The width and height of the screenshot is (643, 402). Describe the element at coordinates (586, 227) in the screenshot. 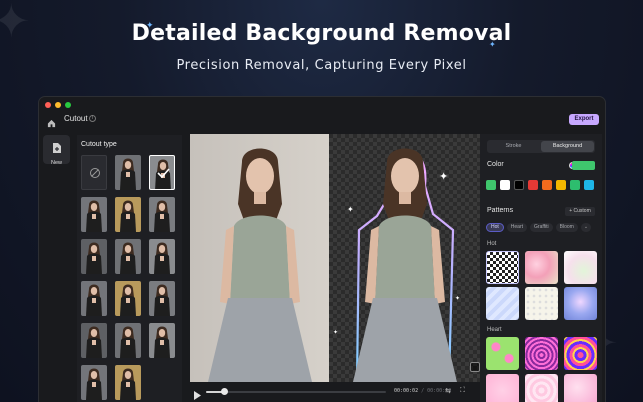

I see `chevron-down-icon: ⌄` at that location.